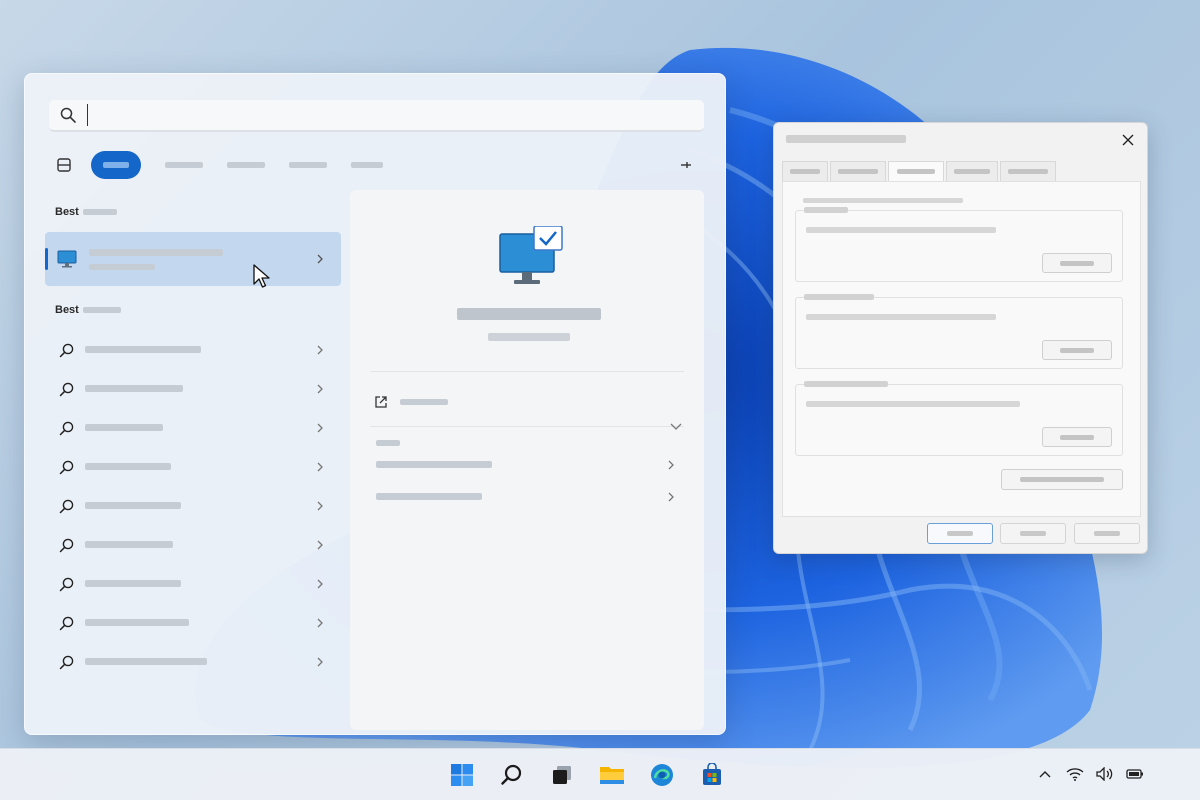 The image size is (1200, 800). I want to click on more-options-button, so click(686, 165).